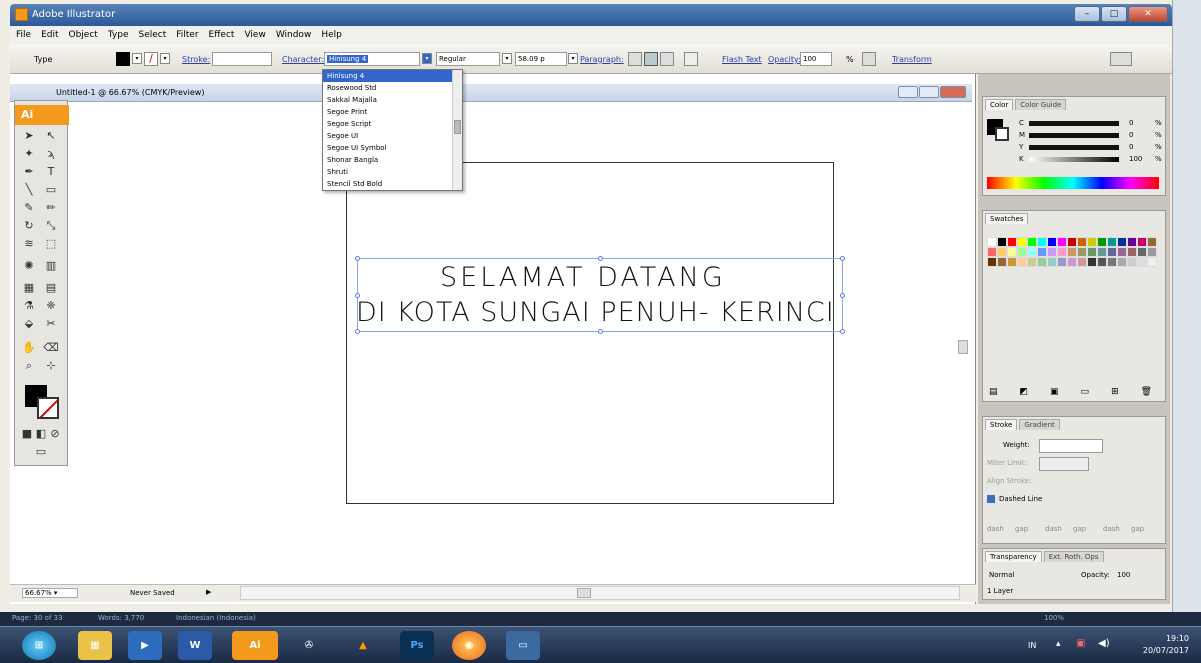 The image size is (1201, 663). Describe the element at coordinates (1064, 464) in the screenshot. I see `miter-field` at that location.